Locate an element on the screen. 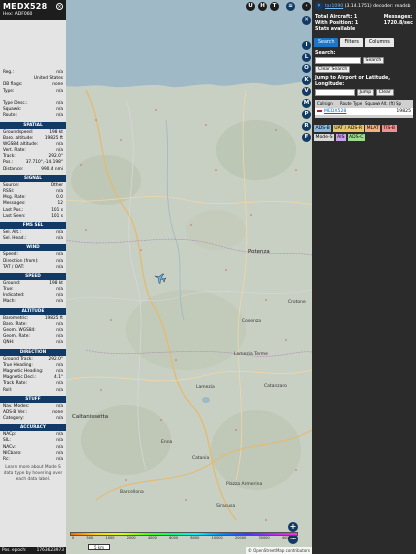 The width and height of the screenshot is (416, 554). column-header: Sp is located at coordinates (399, 104).